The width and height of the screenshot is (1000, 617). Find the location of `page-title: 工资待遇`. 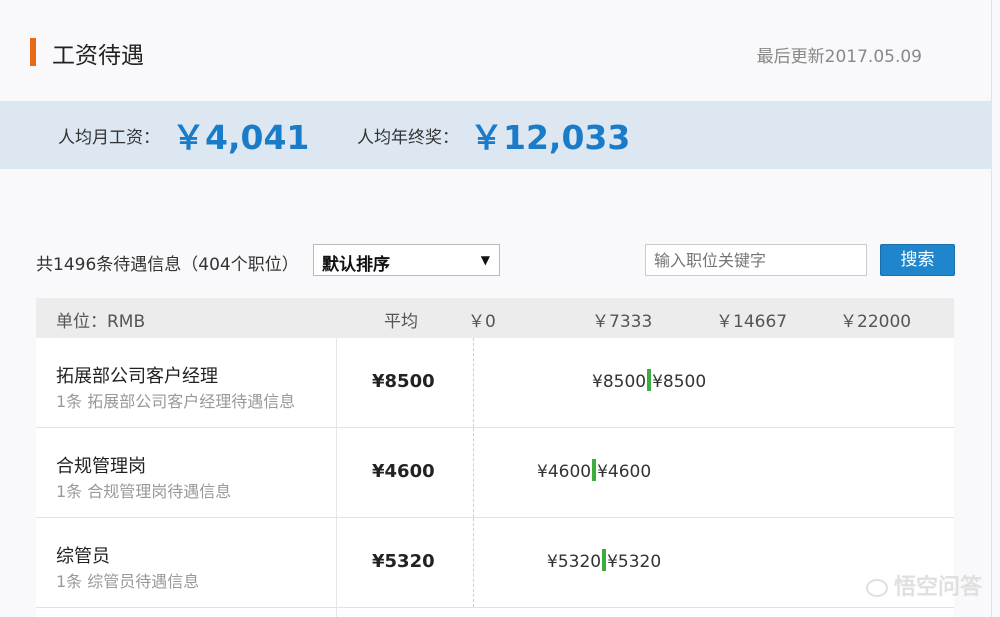

page-title: 工资待遇 is located at coordinates (98, 56).